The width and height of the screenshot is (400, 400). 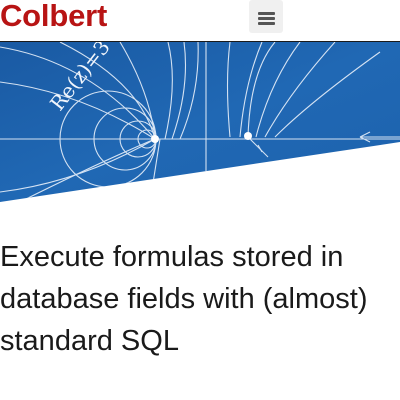 I want to click on hamburger-menu-icon, so click(x=266, y=13).